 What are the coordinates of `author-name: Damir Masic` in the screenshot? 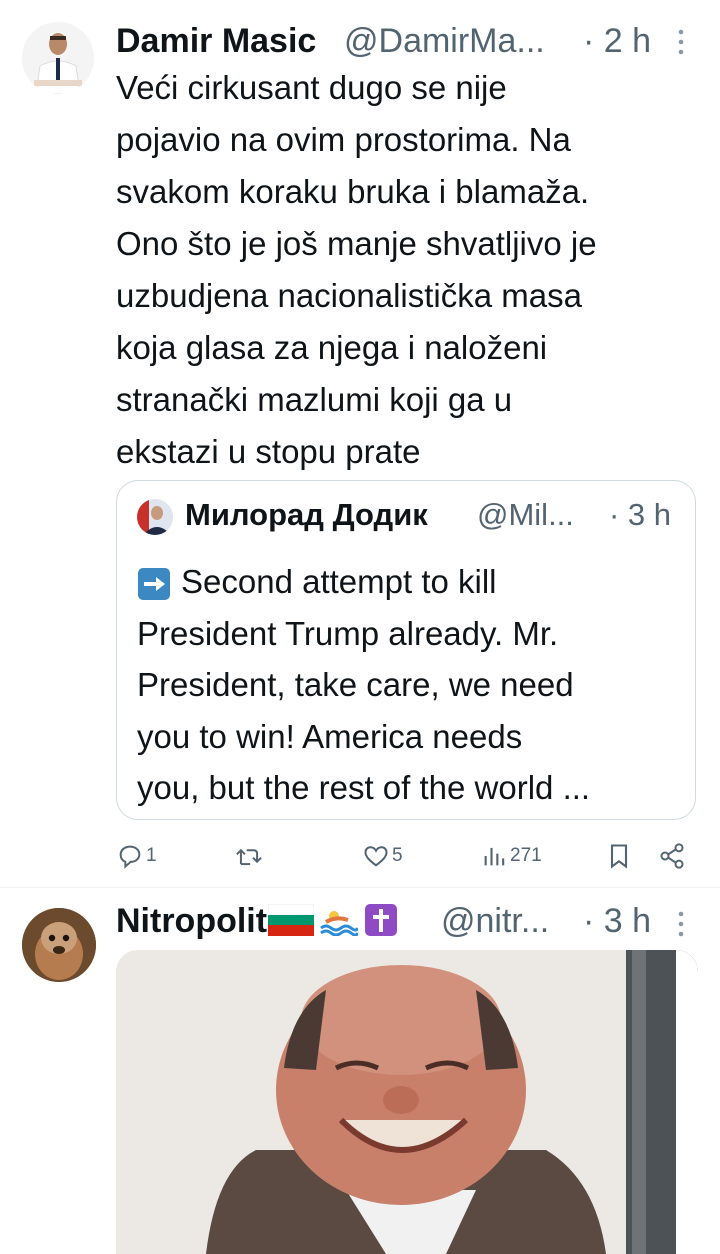 It's located at (216, 41).